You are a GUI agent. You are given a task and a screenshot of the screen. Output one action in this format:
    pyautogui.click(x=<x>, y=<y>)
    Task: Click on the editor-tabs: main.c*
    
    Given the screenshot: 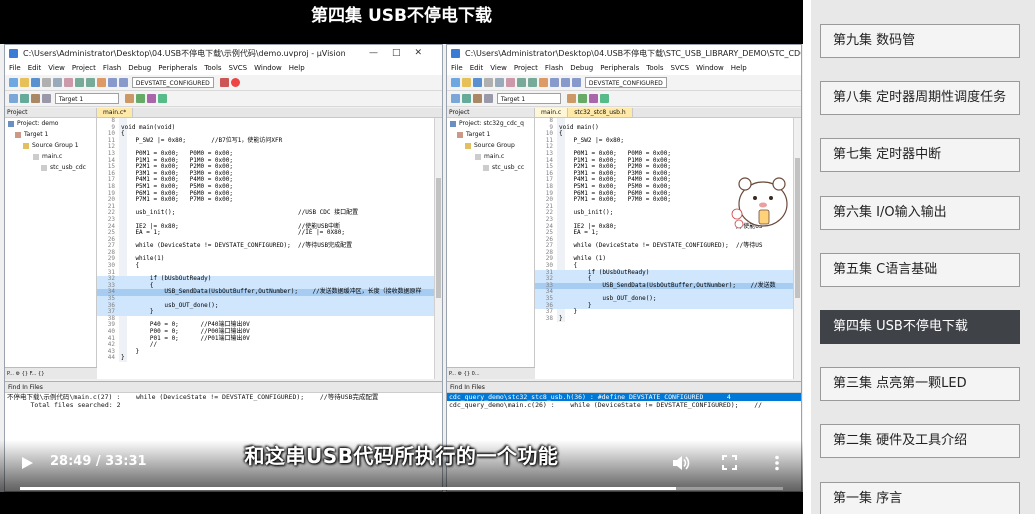 What is the action you would take?
    pyautogui.click(x=269, y=113)
    